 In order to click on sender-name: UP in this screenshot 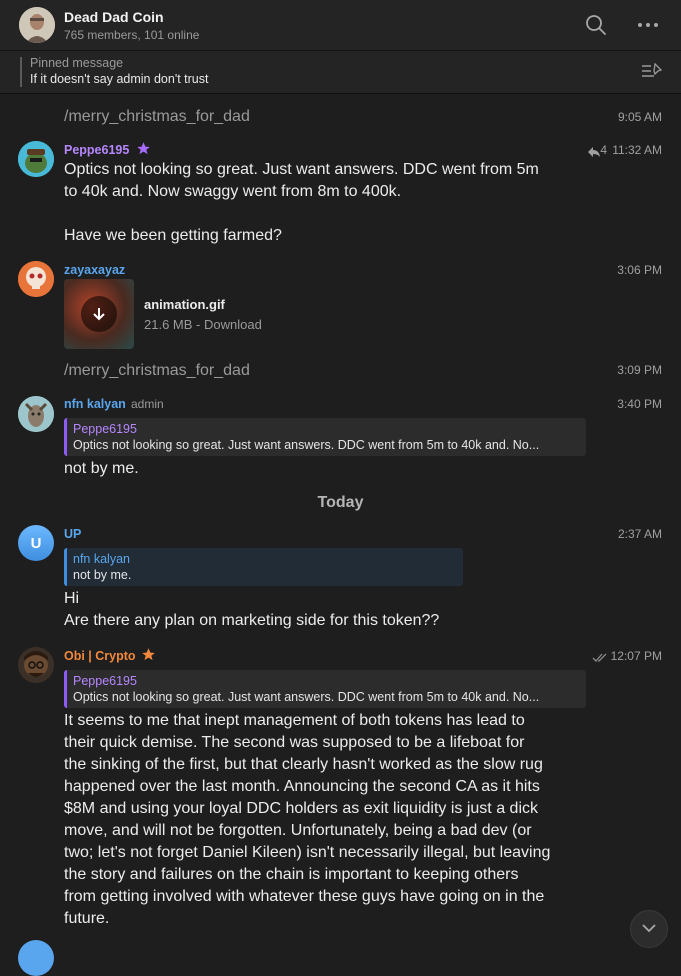, I will do `click(72, 534)`.